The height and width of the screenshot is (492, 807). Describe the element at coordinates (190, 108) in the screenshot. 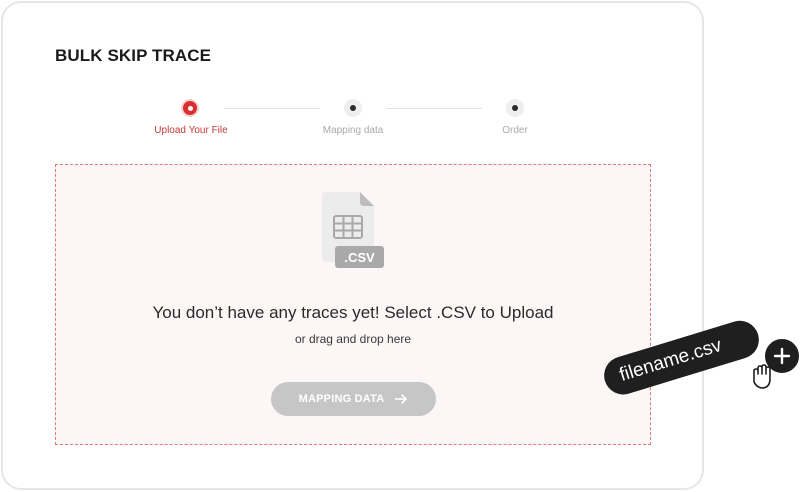

I see `step-upload-indicator` at that location.